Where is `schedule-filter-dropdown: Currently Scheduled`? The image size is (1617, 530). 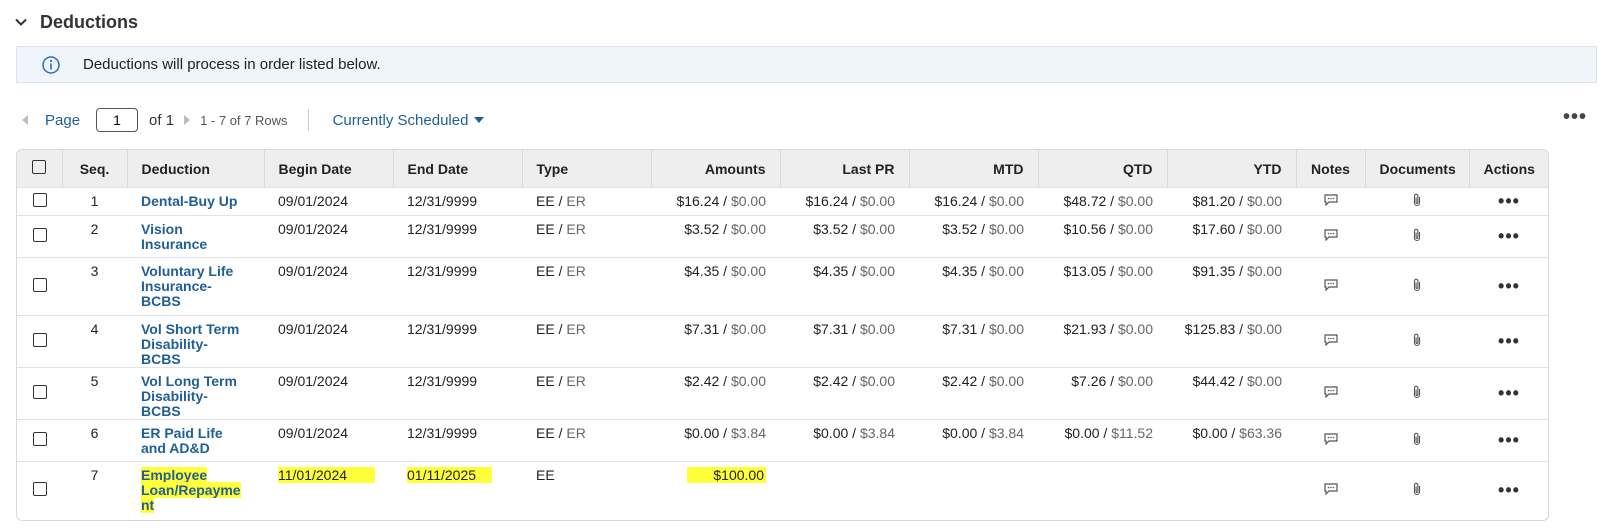 schedule-filter-dropdown: Currently Scheduled is located at coordinates (409, 120).